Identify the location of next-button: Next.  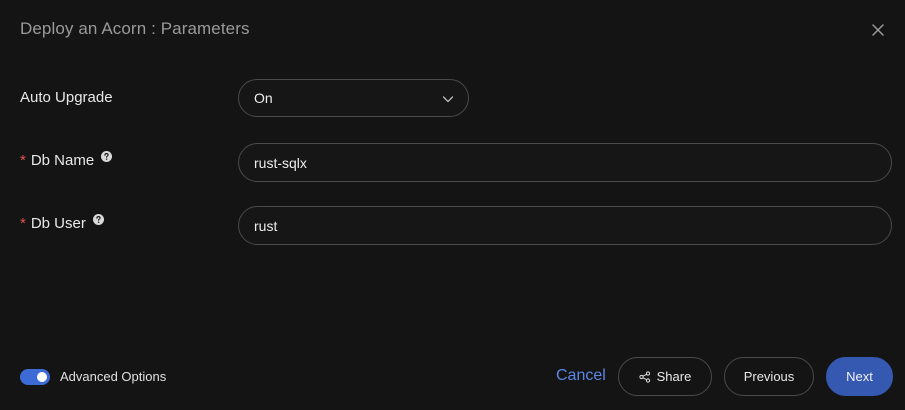
(859, 376).